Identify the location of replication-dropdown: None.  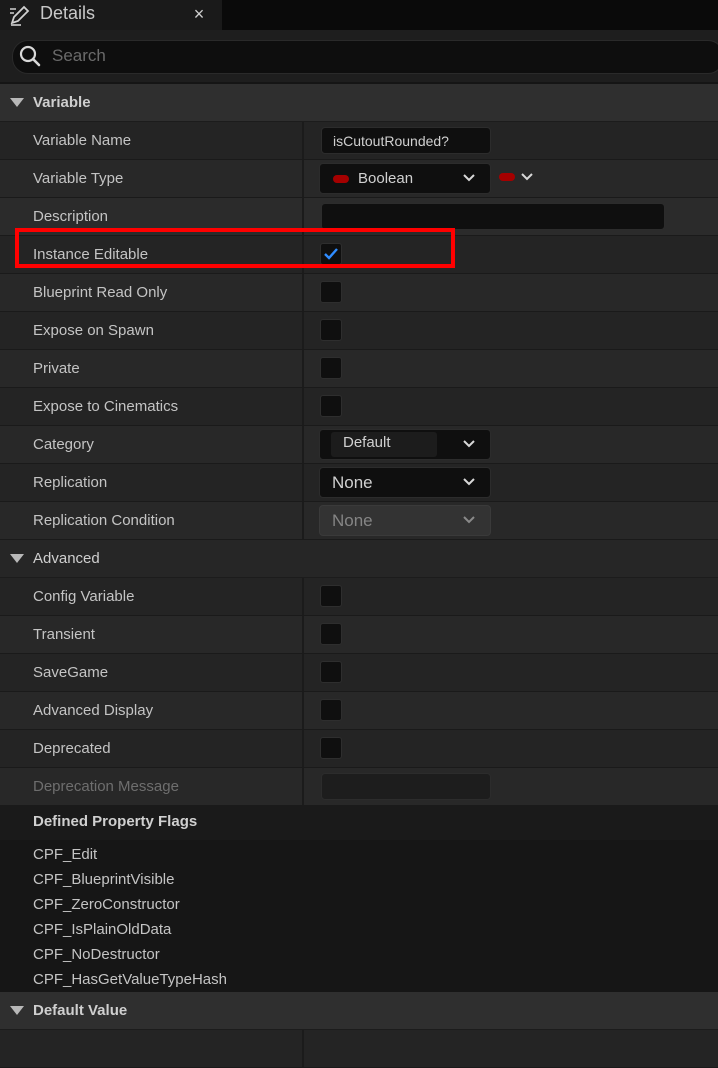
(405, 482).